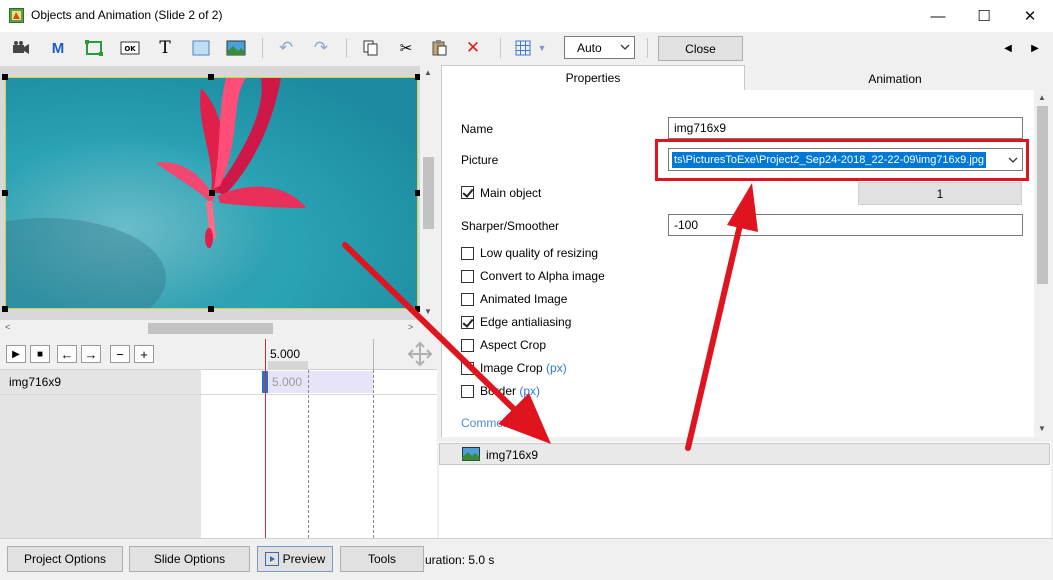 The height and width of the screenshot is (580, 1053). Describe the element at coordinates (35, 382) in the screenshot. I see `timeline-row-name: img716x9` at that location.